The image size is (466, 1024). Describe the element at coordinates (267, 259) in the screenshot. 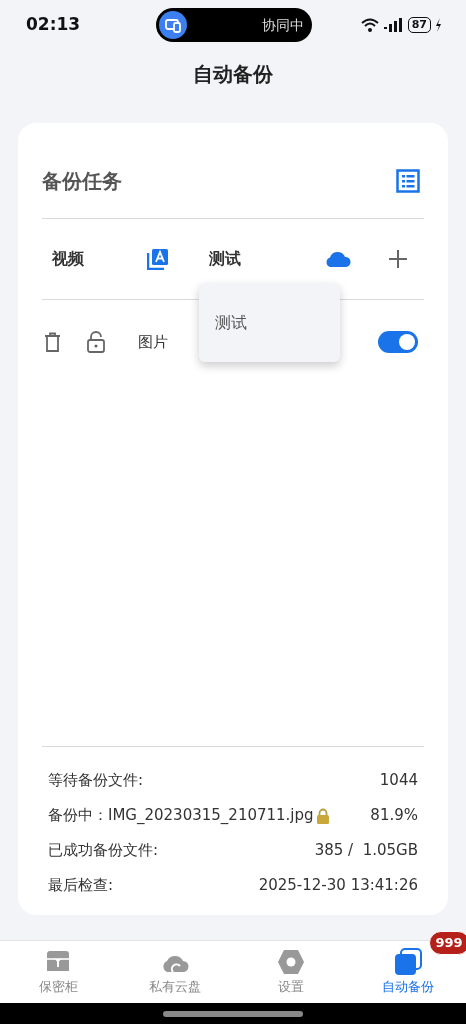

I see `target-label: 测试` at that location.